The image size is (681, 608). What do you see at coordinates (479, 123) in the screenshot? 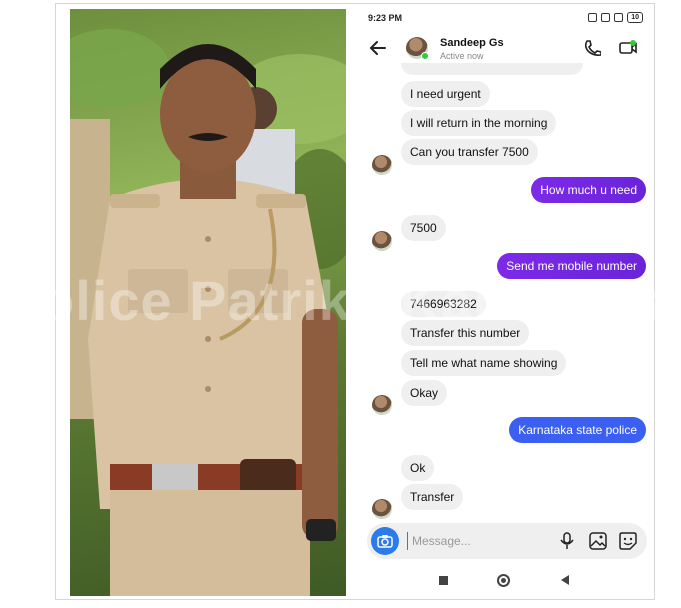
I see `message-incoming: I will return in the morning` at bounding box center [479, 123].